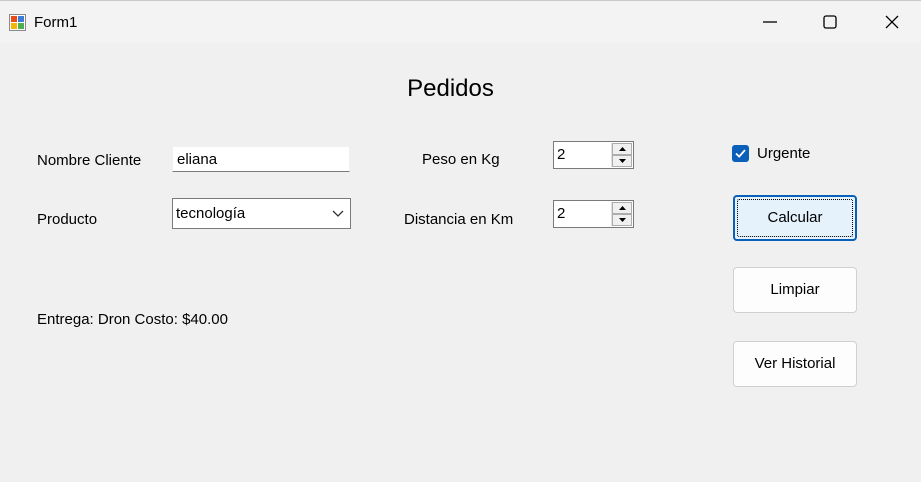 Image resolution: width=921 pixels, height=482 pixels. What do you see at coordinates (132, 319) in the screenshot?
I see `result-label: Entrega: Dron Costo: $40.00` at bounding box center [132, 319].